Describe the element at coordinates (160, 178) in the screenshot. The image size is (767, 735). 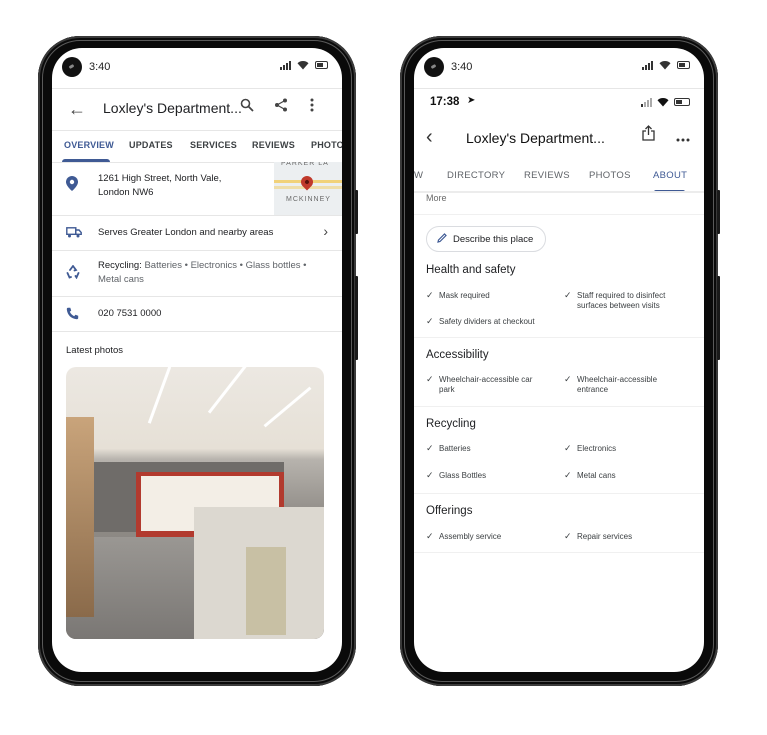
I see `address-line-1: 1261 High Street, North Vale,` at that location.